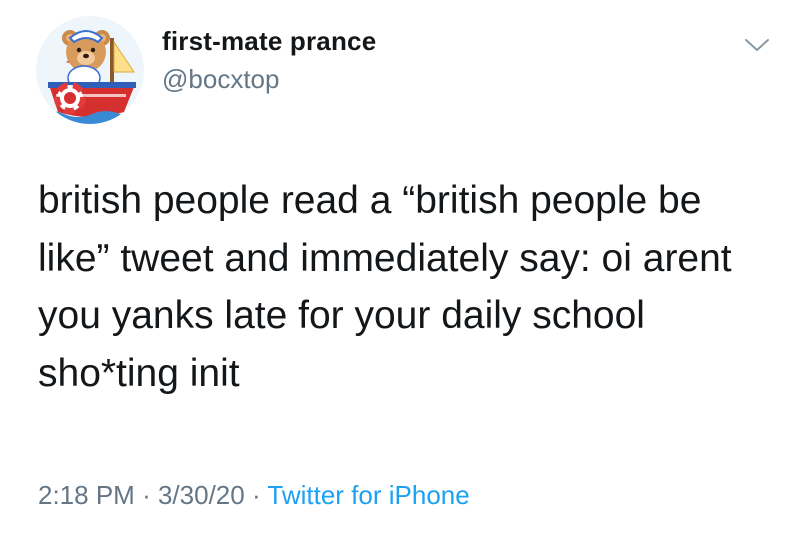 The image size is (800, 534). What do you see at coordinates (757, 45) in the screenshot?
I see `chevron-down-icon` at bounding box center [757, 45].